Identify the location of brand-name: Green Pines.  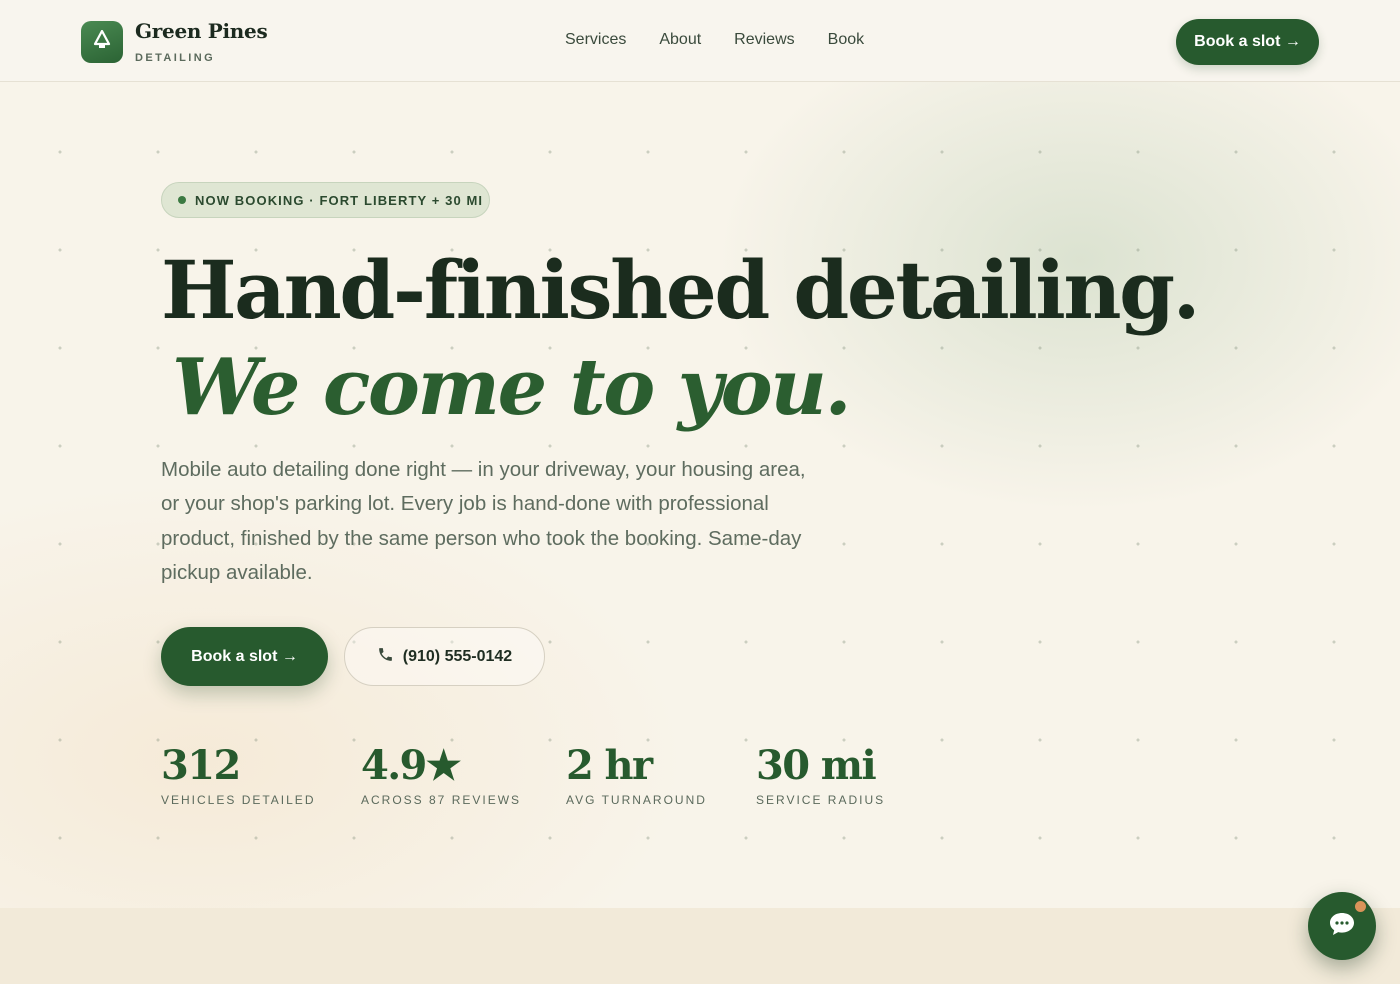
(201, 31).